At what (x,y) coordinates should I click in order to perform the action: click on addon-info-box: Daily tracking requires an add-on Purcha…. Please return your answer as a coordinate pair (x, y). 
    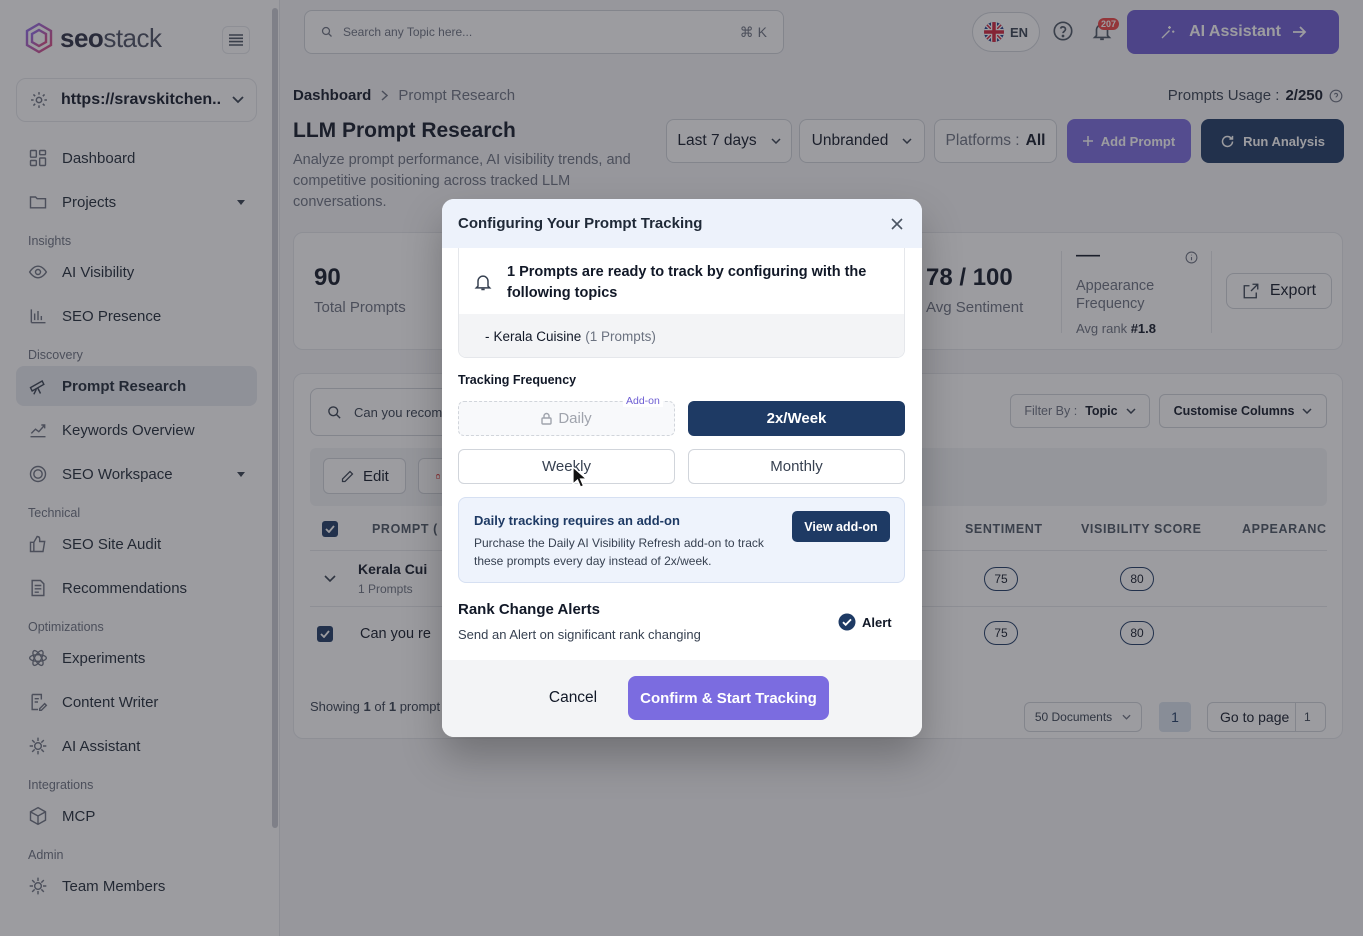
    Looking at the image, I should click on (681, 540).